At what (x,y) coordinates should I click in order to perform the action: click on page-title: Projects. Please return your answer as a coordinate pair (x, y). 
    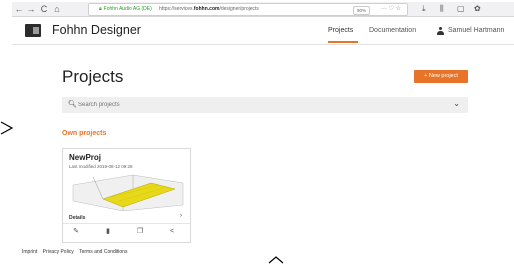
    Looking at the image, I should click on (93, 76).